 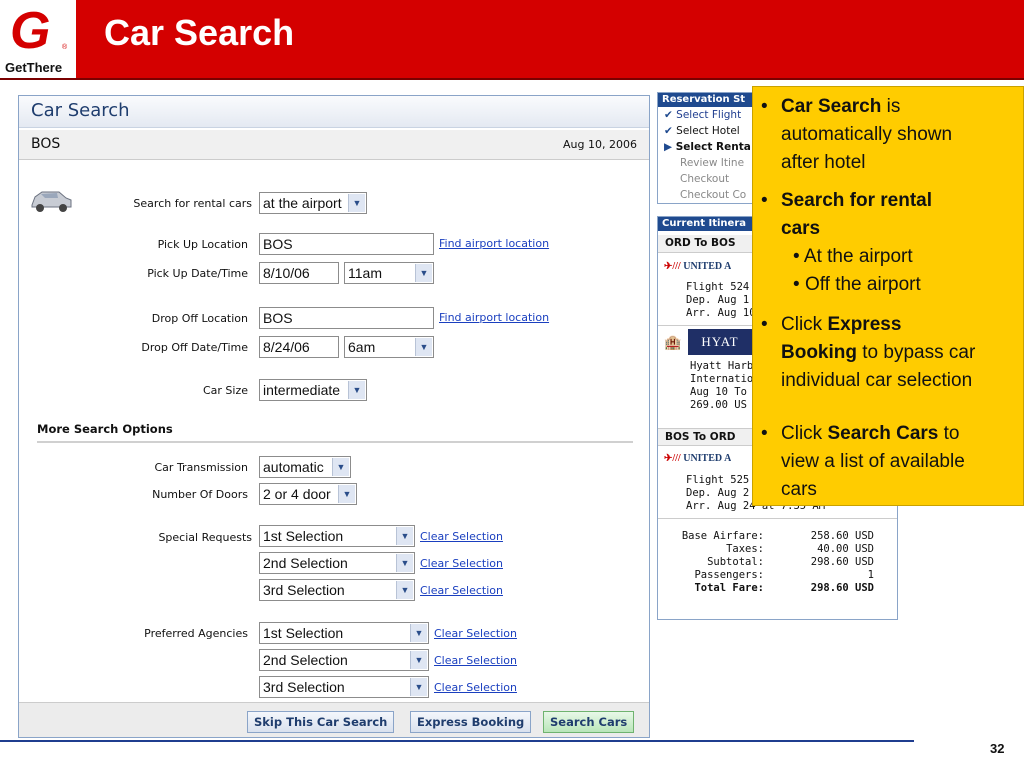 I want to click on bullet-text-part: cars, so click(x=799, y=489).